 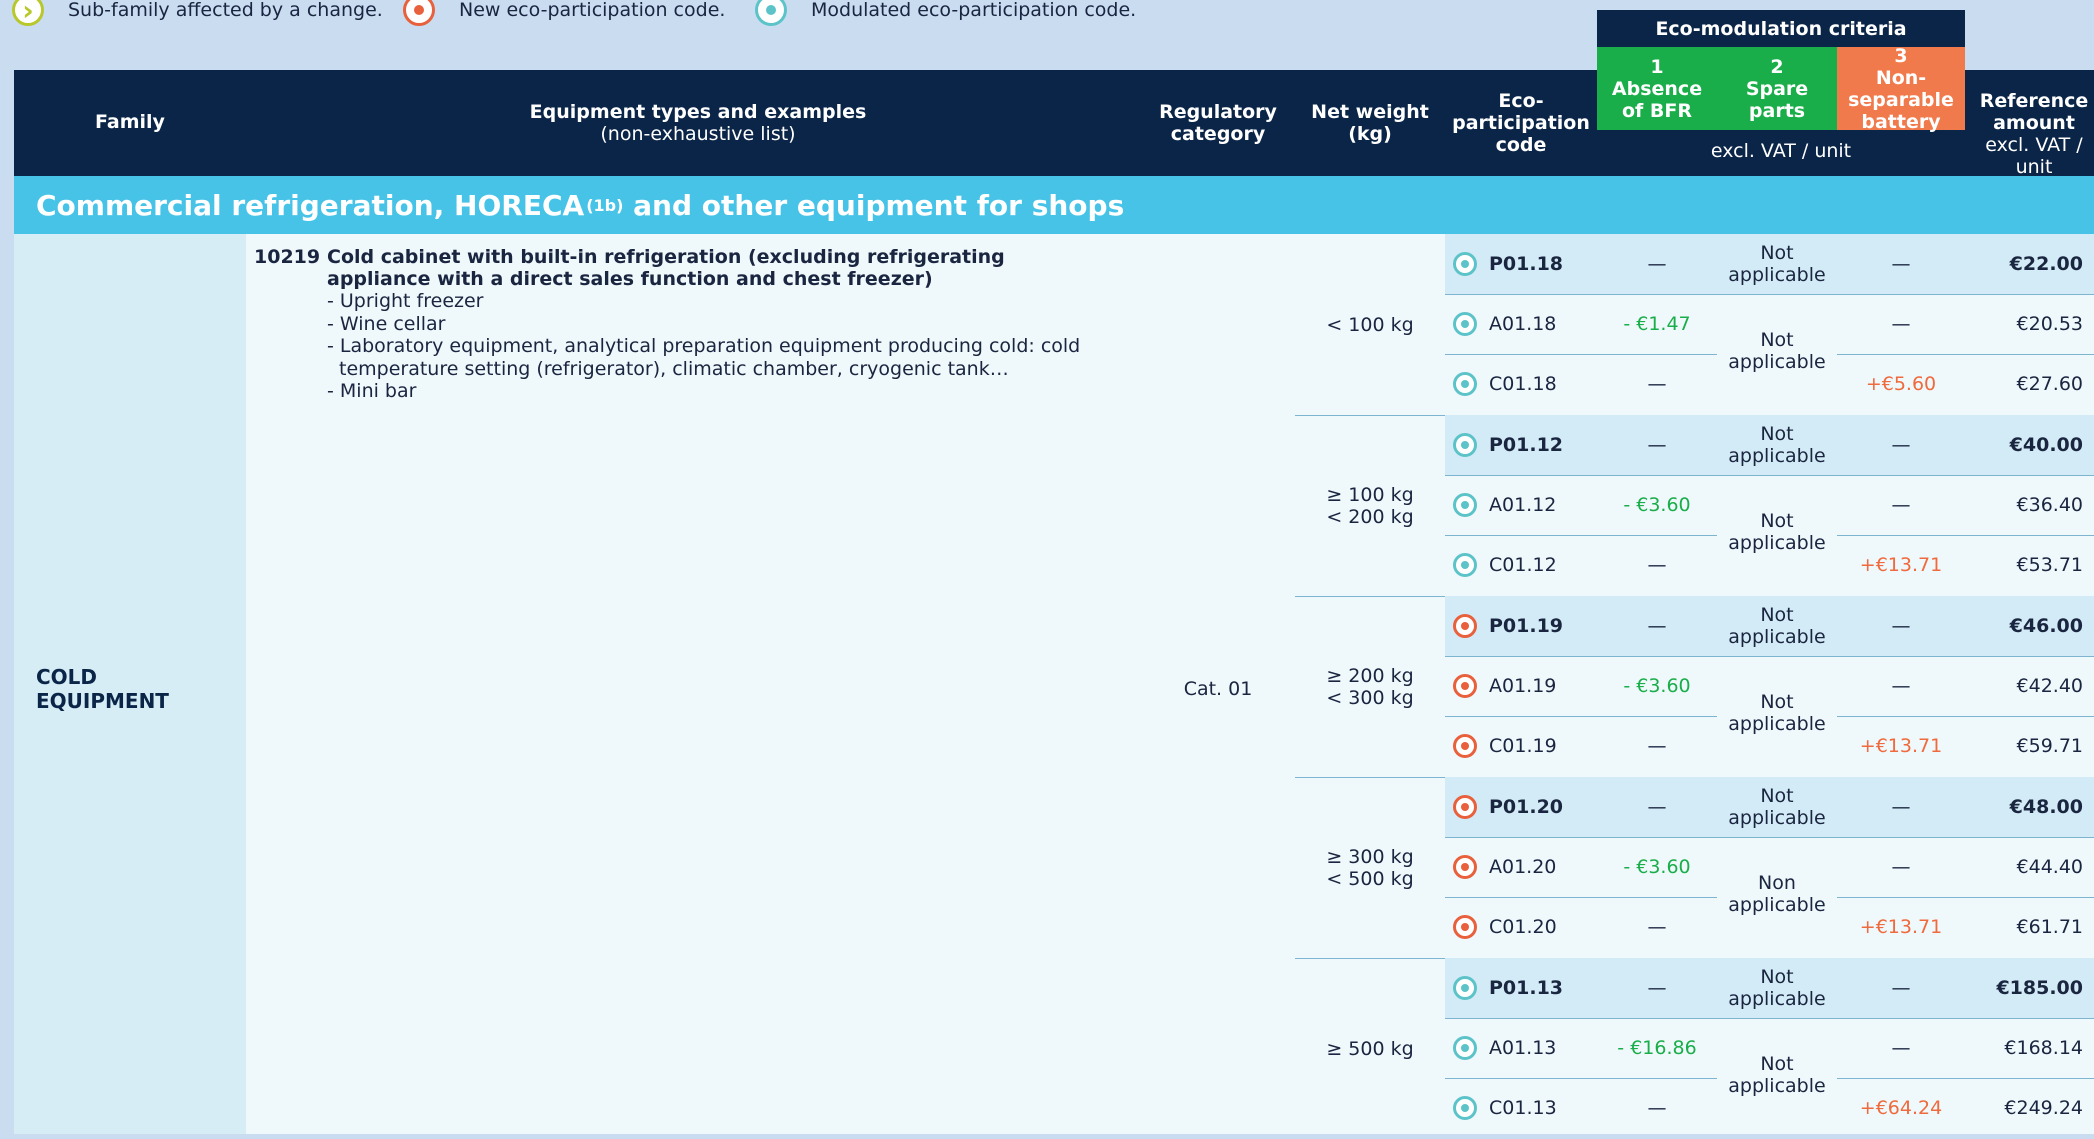 What do you see at coordinates (1370, 697) in the screenshot?
I see `weight-line: < 300 kg` at bounding box center [1370, 697].